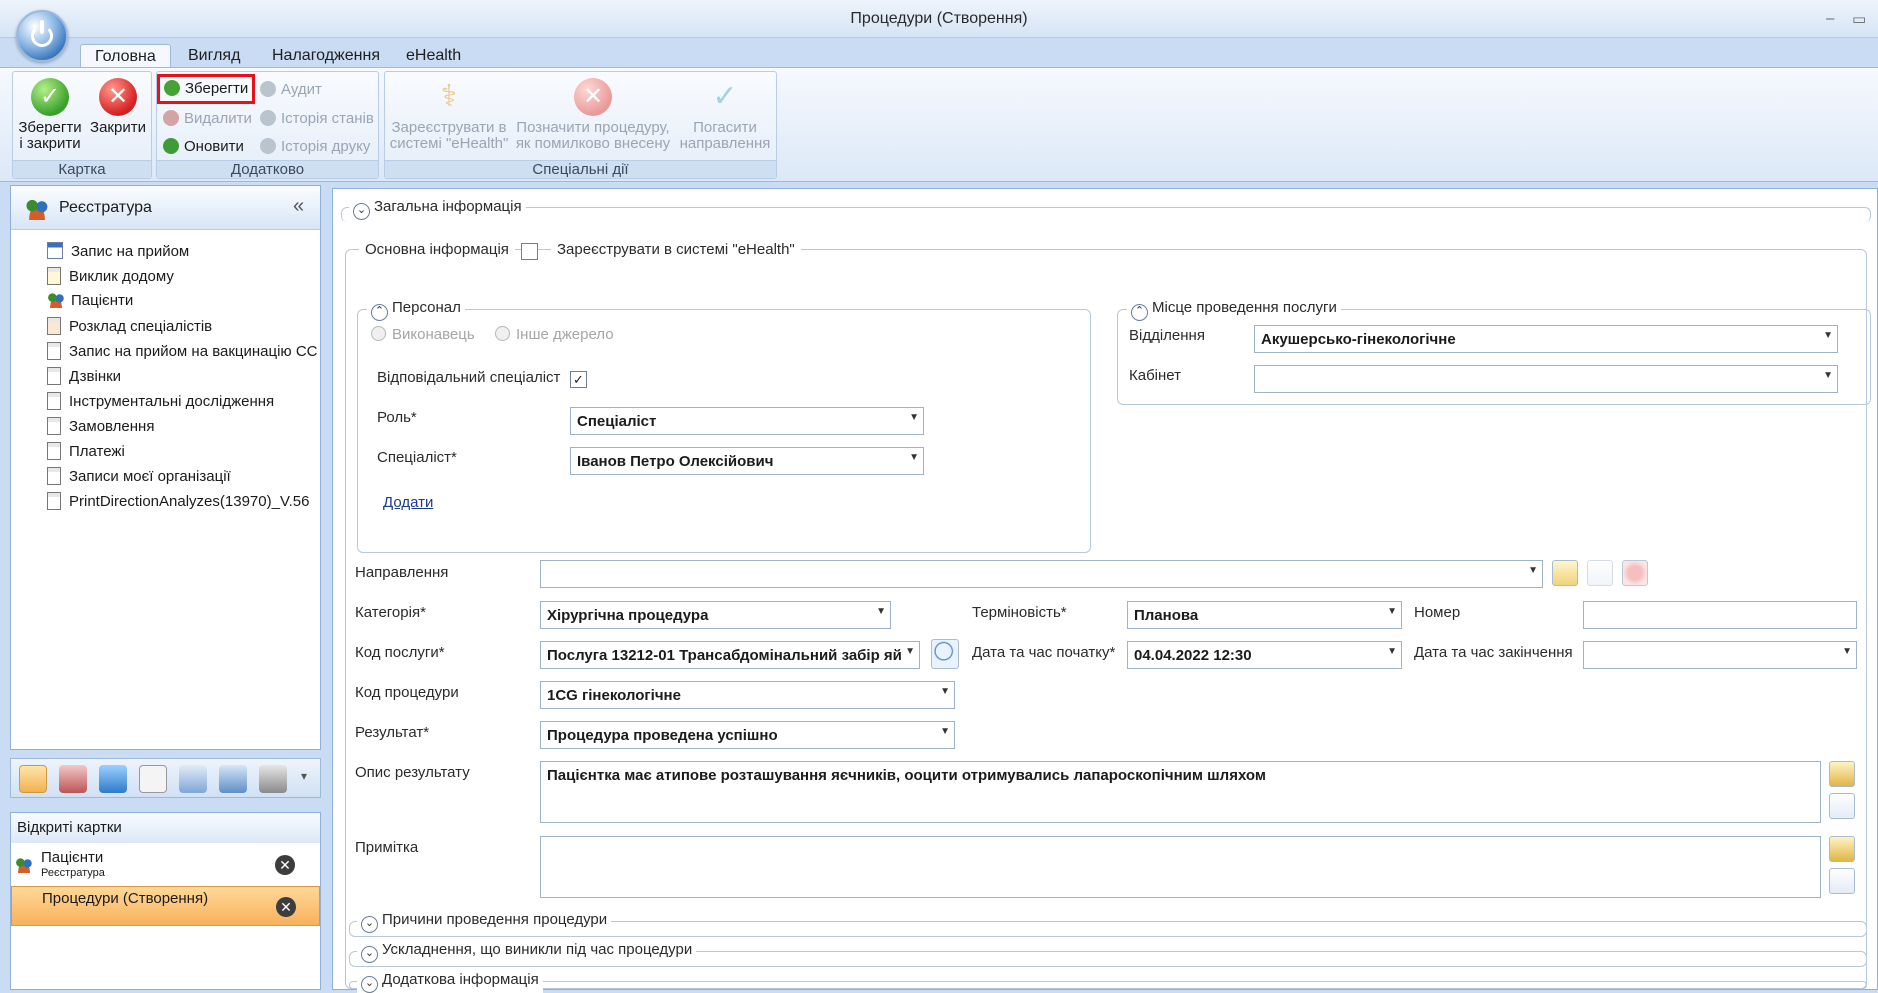  I want to click on nav-item-payments: Платежі, so click(182, 454).